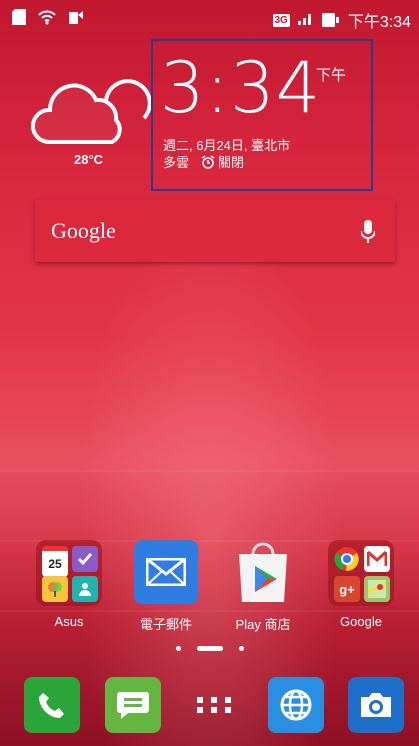 The image size is (419, 746). I want to click on microphone-icon, so click(368, 234).